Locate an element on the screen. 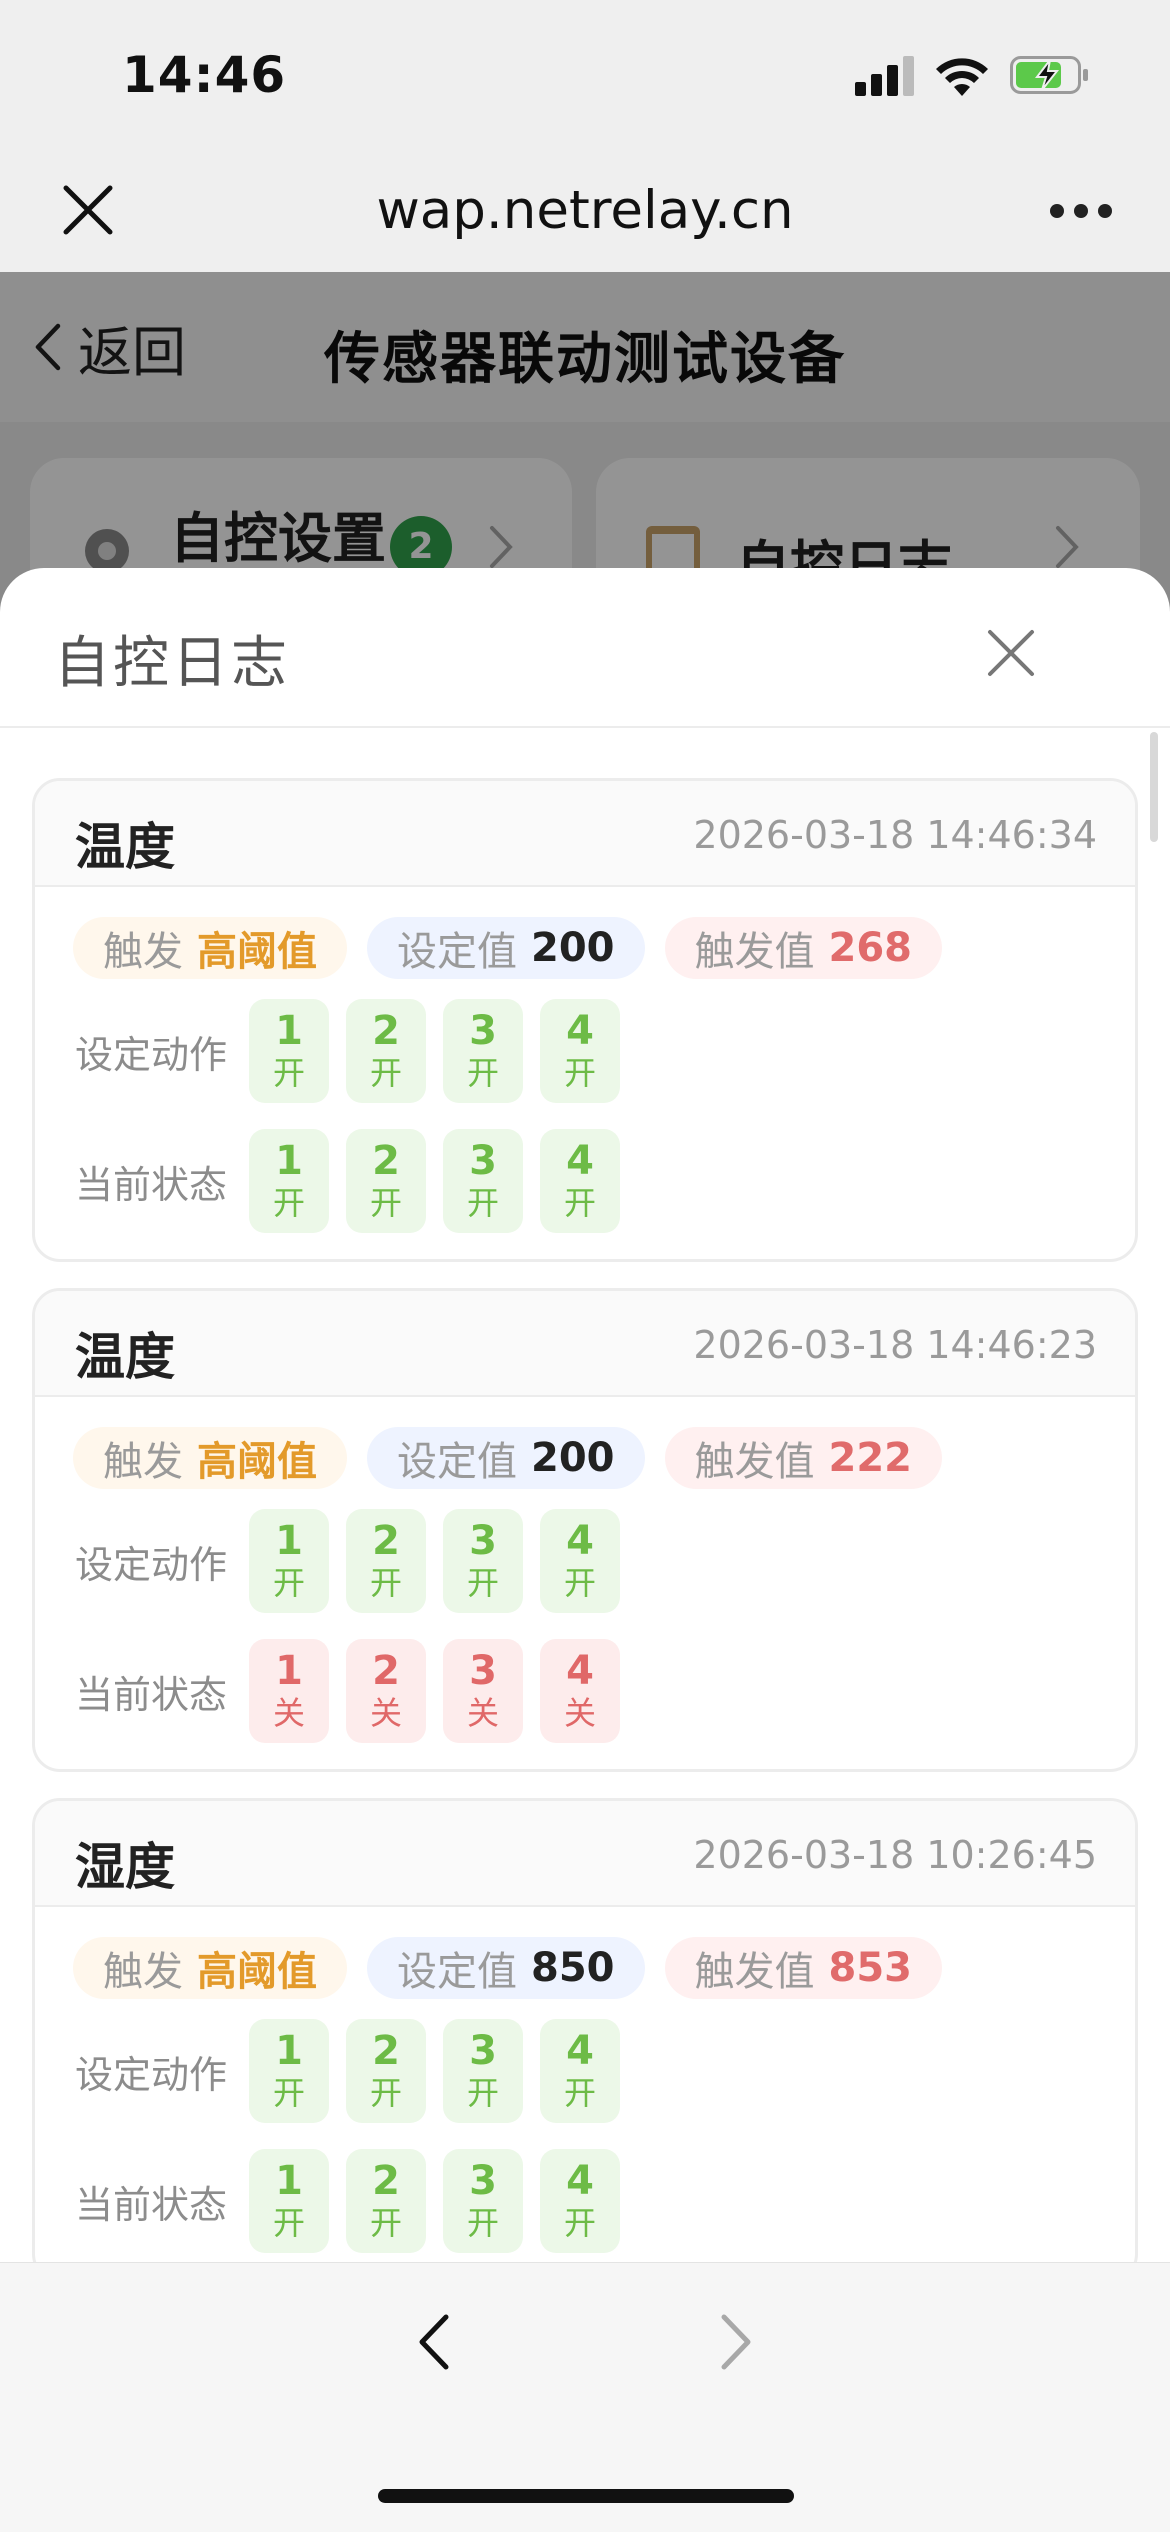  browser-bottom-bar is located at coordinates (585, 2397).